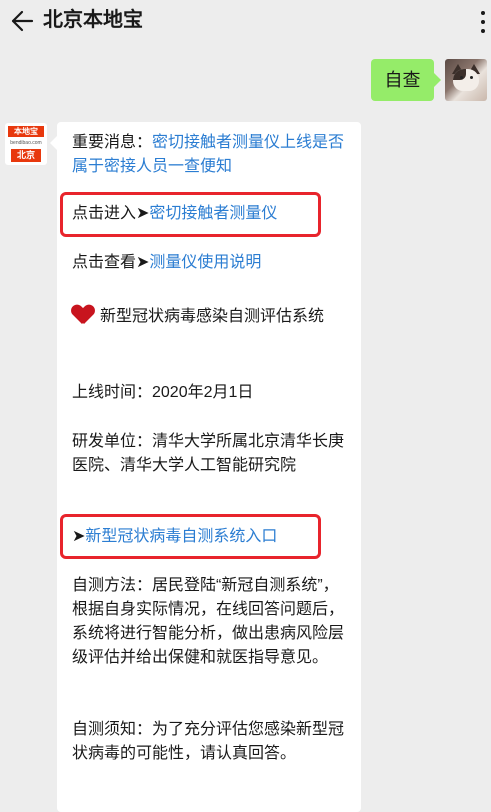 The width and height of the screenshot is (491, 812). I want to click on important-notice-label: 重要消息：, so click(112, 142).